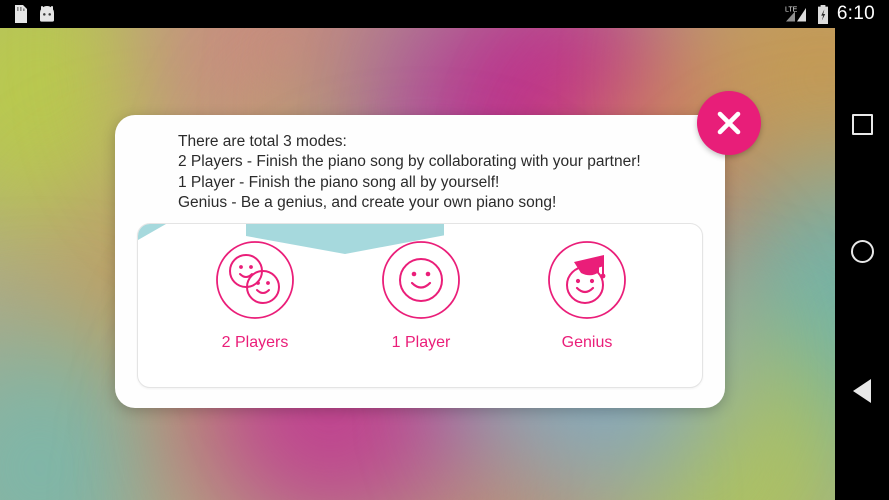 The image size is (889, 500). I want to click on info-line-0: There are total 3 modes:, so click(262, 141).